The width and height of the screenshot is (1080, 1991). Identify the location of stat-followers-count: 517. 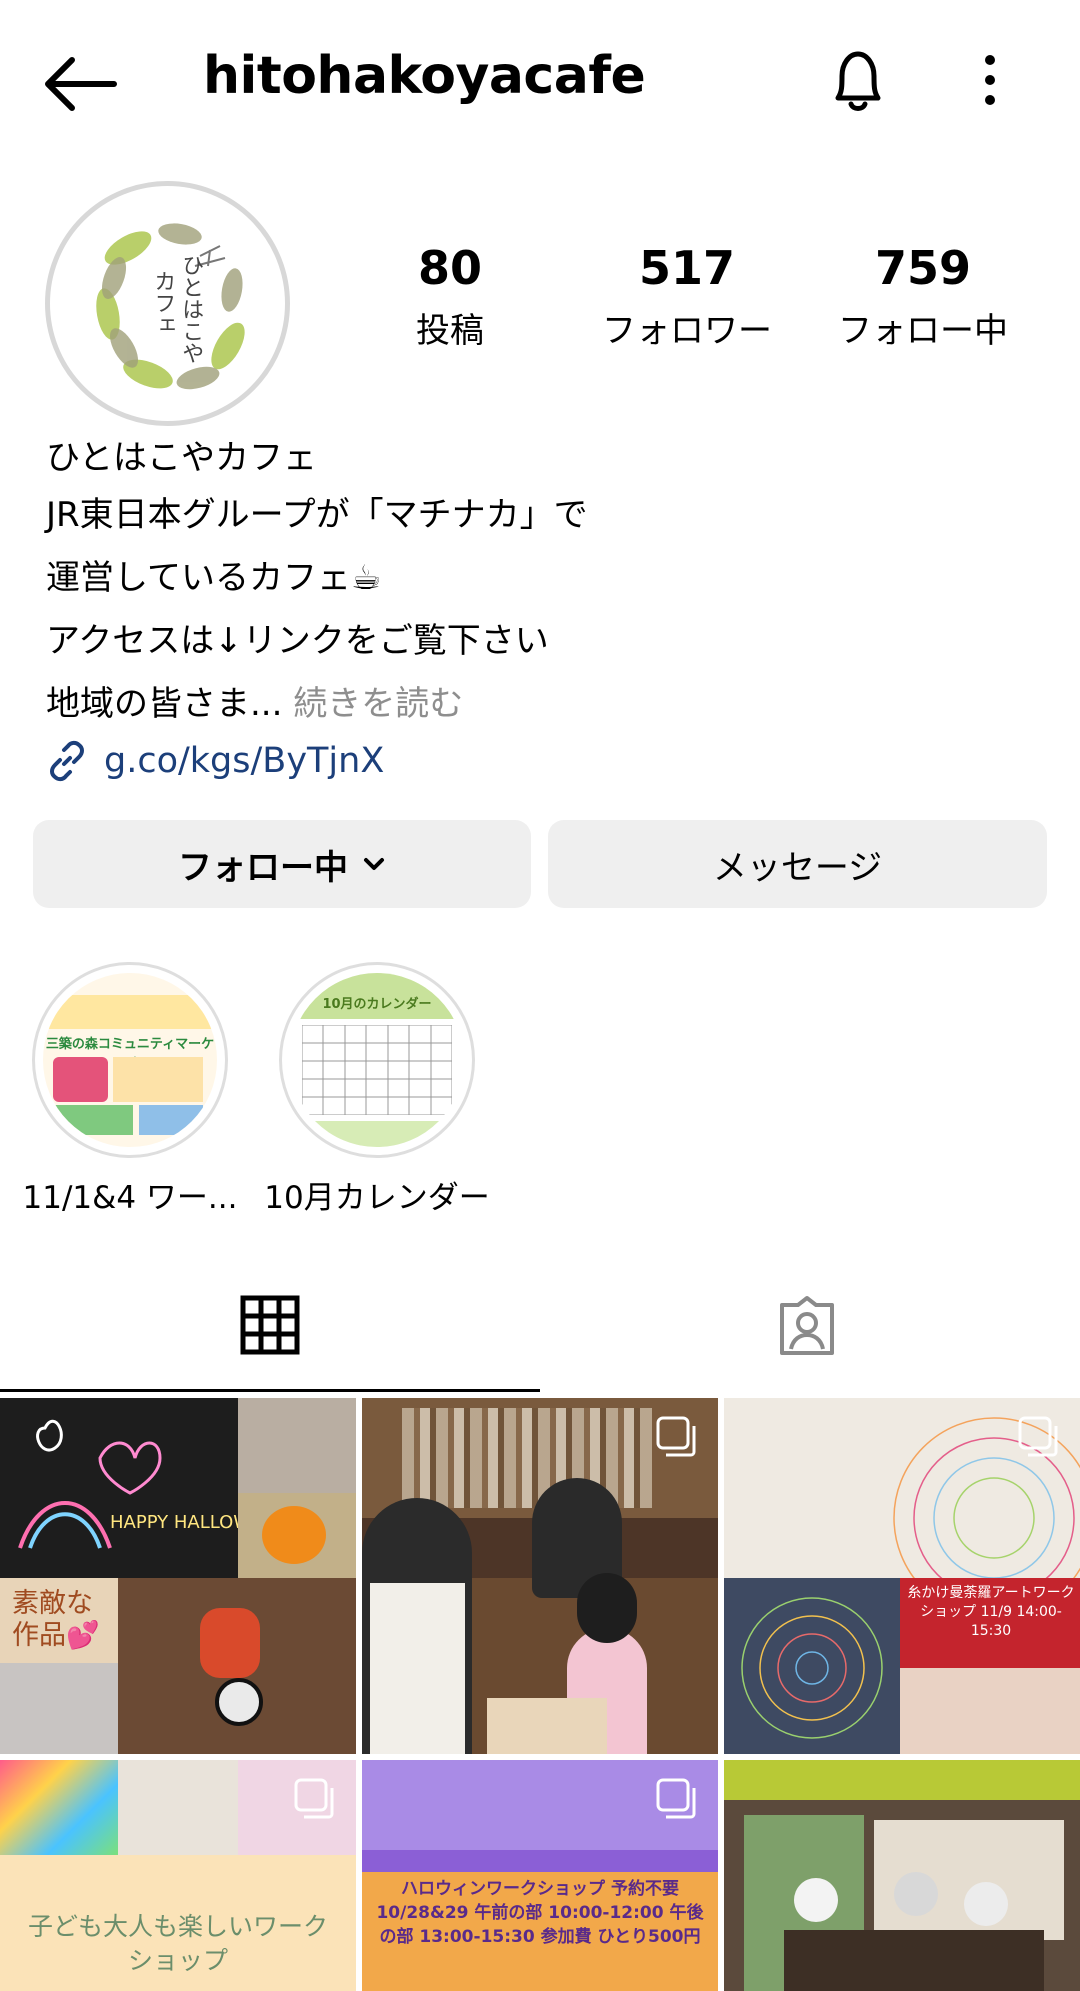
(687, 268).